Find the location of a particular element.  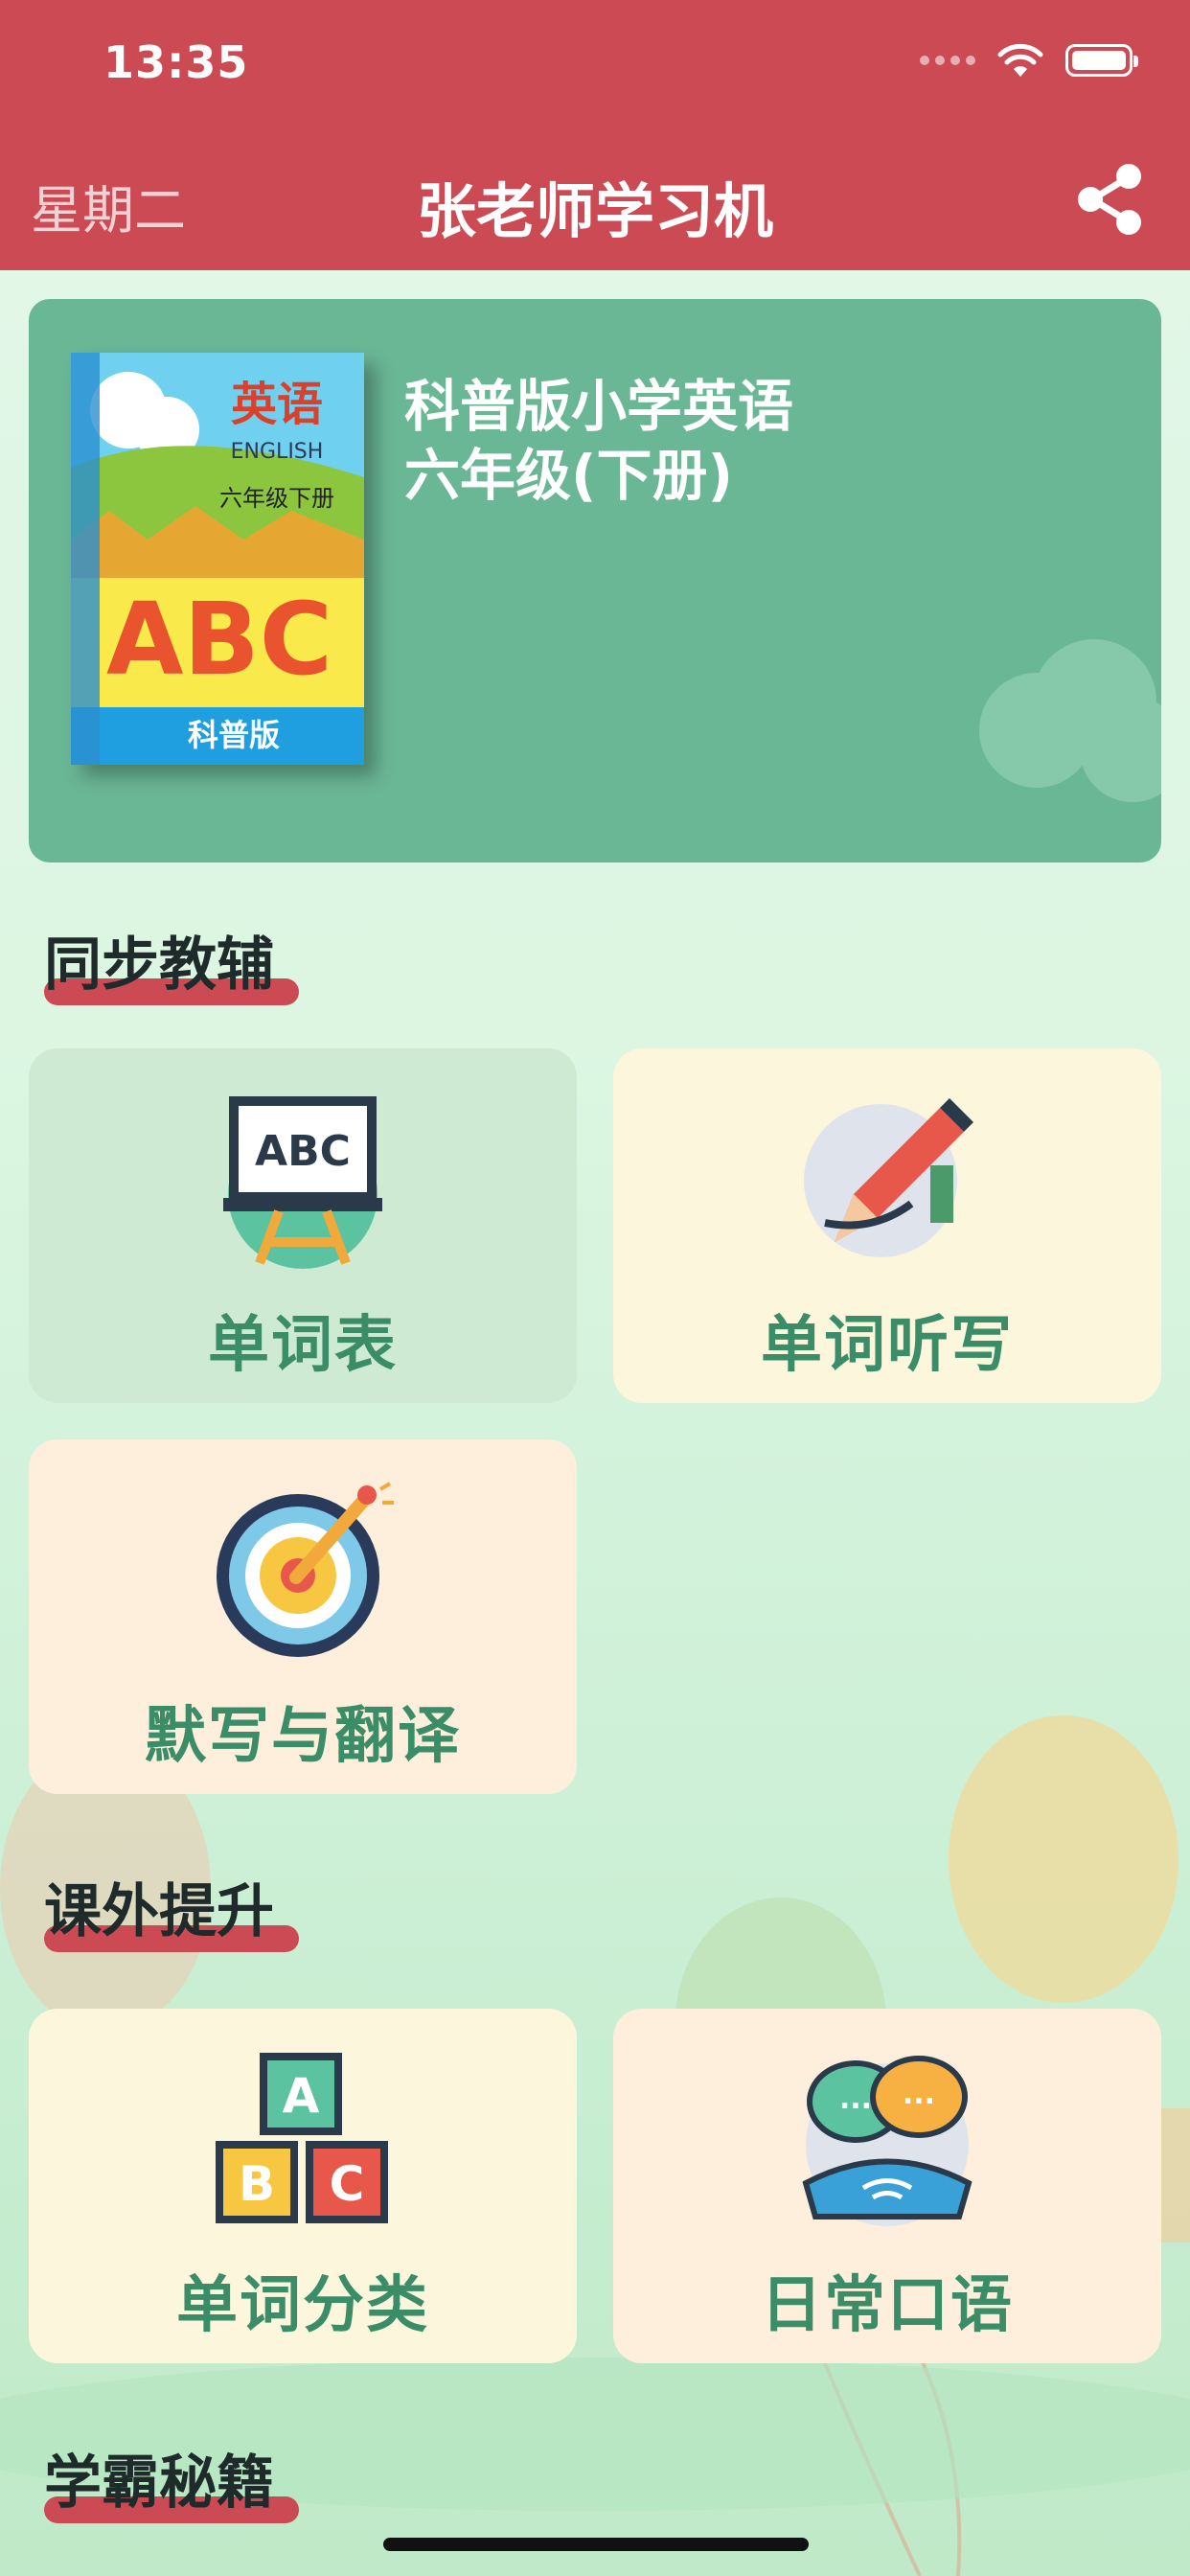

cover-subject: 英语 is located at coordinates (277, 404).